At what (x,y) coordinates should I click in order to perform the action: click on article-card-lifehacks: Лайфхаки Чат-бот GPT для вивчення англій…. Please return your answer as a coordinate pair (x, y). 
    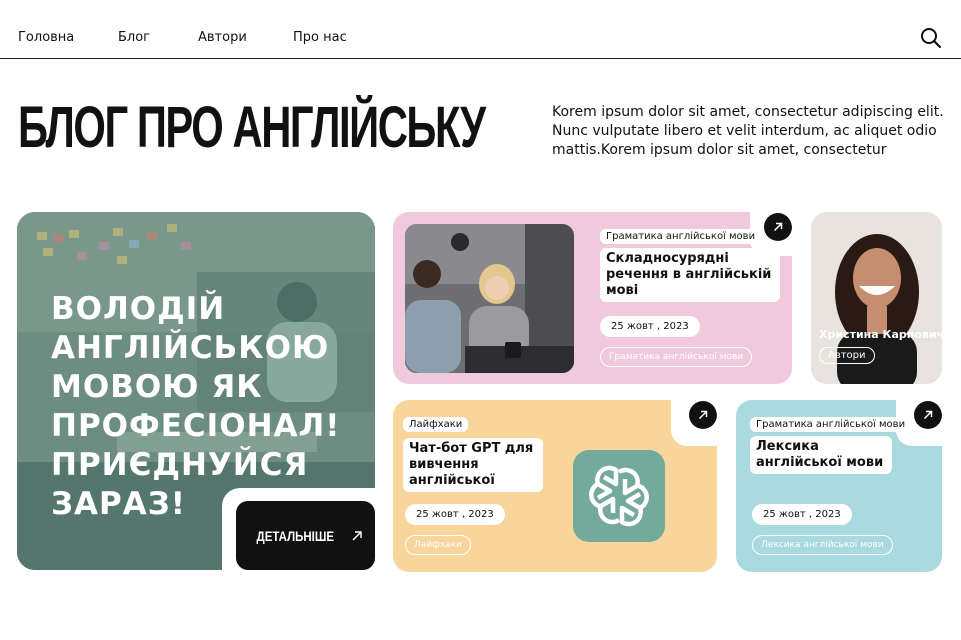
    Looking at the image, I should click on (555, 486).